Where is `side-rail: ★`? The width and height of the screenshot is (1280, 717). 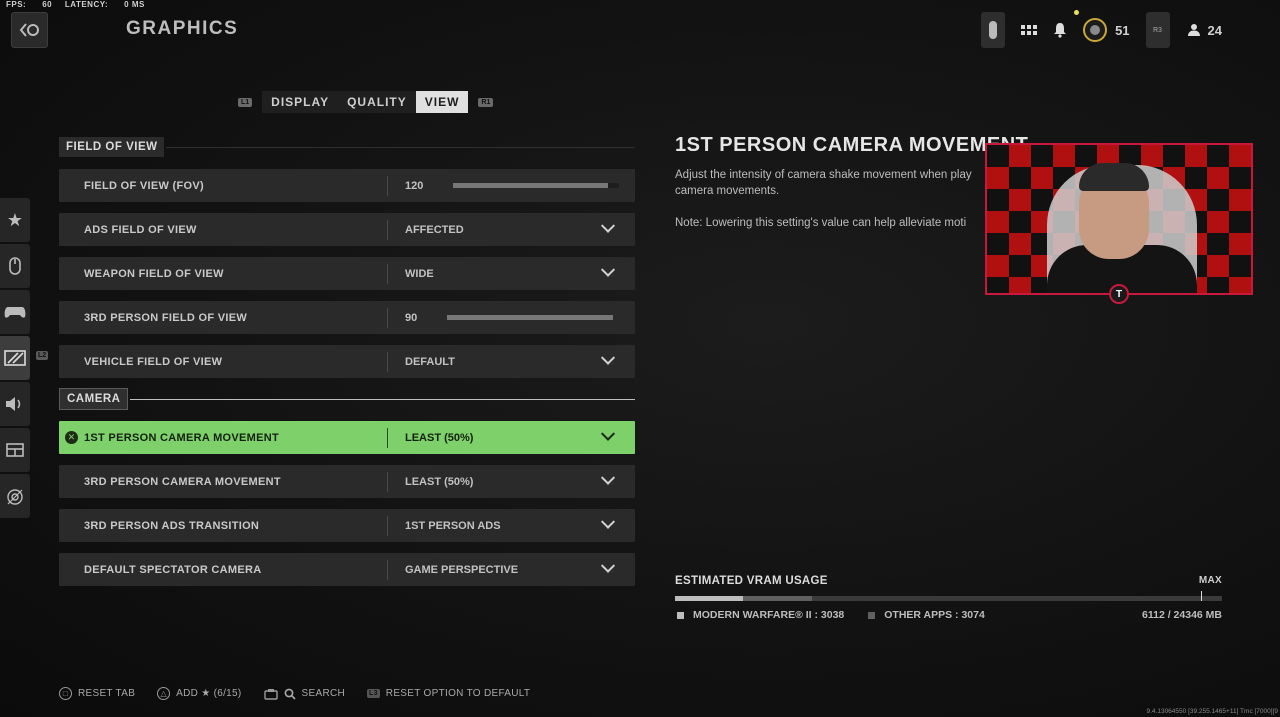 side-rail: ★ is located at coordinates (15, 359).